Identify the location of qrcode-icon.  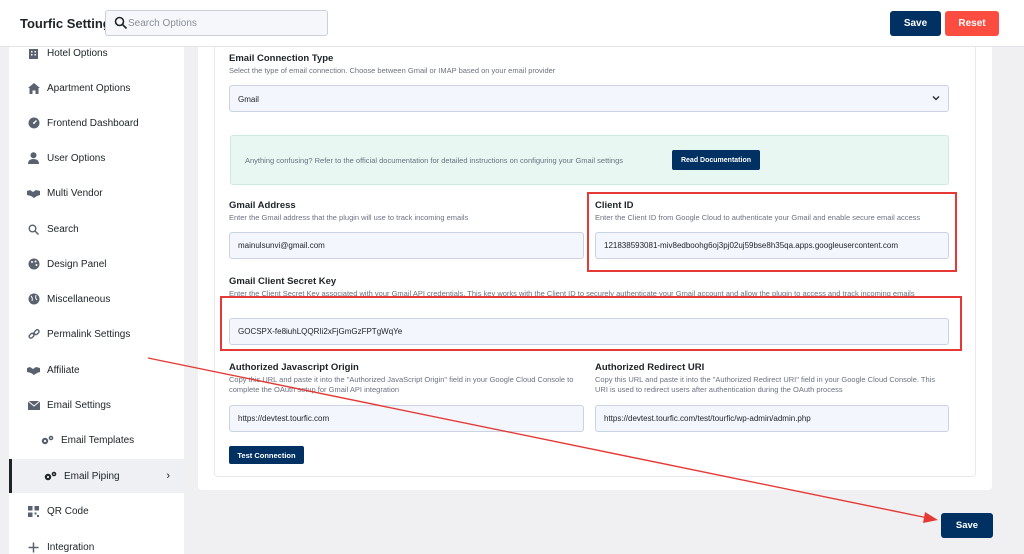
(33, 511).